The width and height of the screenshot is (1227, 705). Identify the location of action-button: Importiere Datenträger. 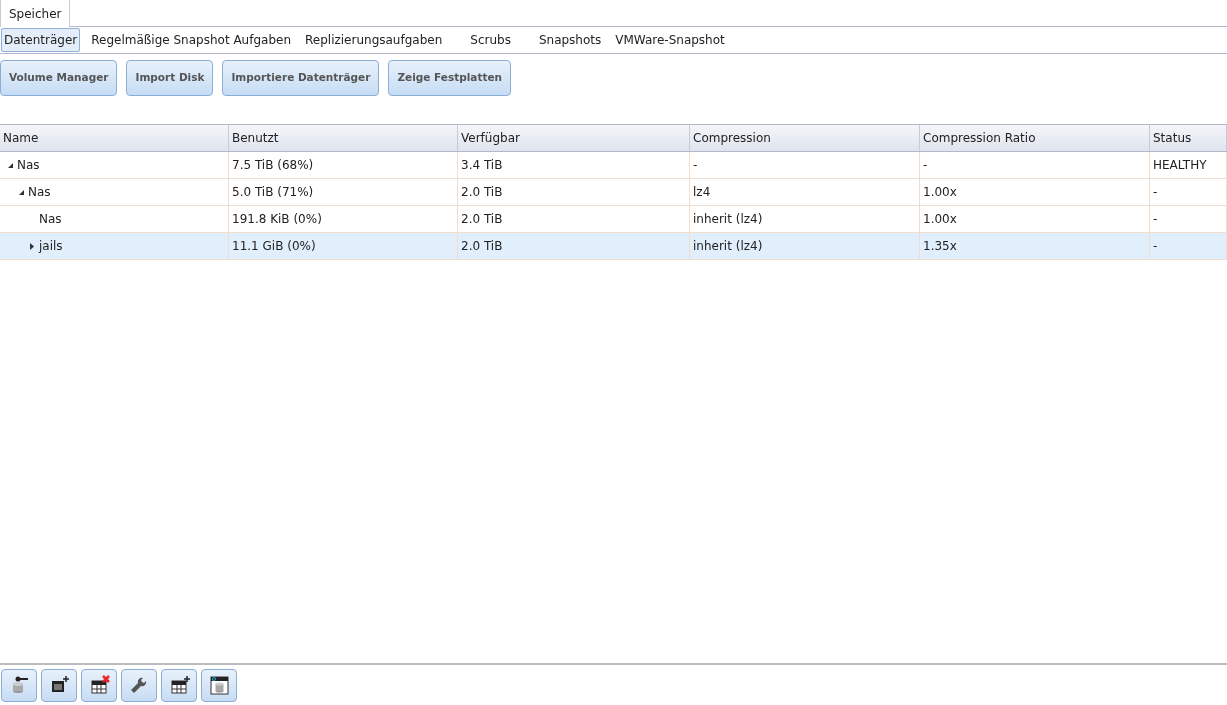
(301, 78).